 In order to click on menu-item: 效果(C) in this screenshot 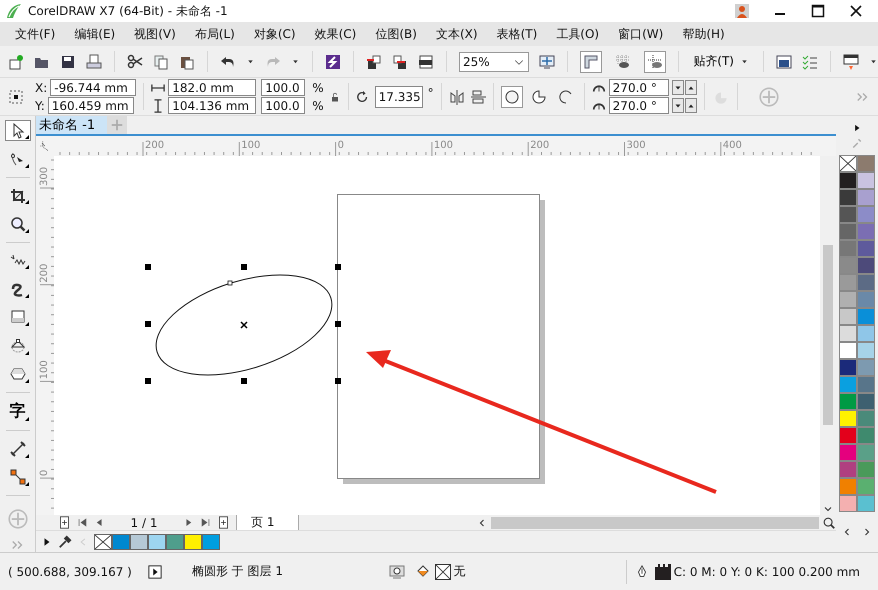, I will do `click(336, 34)`.